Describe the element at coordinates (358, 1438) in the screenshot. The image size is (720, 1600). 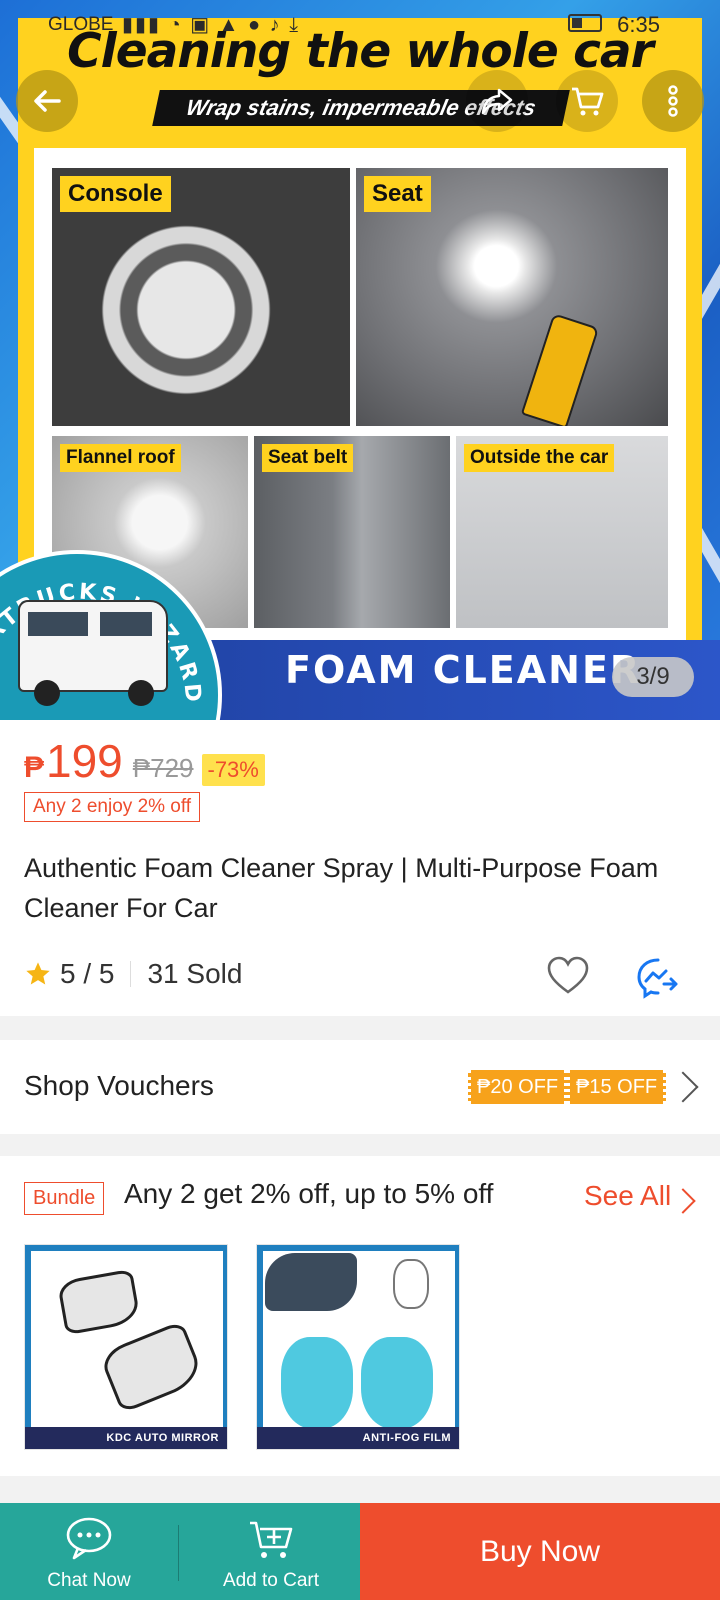
I see `bundle-item-caption: ANTI-FOG FILM` at that location.